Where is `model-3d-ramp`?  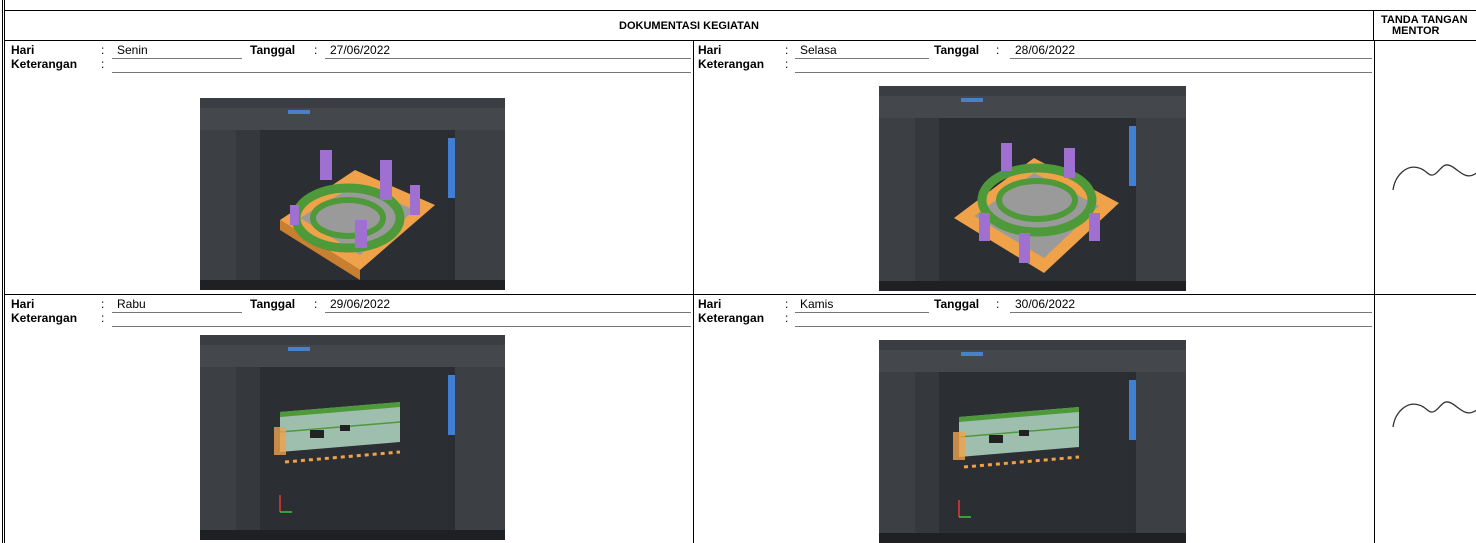
model-3d-ramp is located at coordinates (357, 215).